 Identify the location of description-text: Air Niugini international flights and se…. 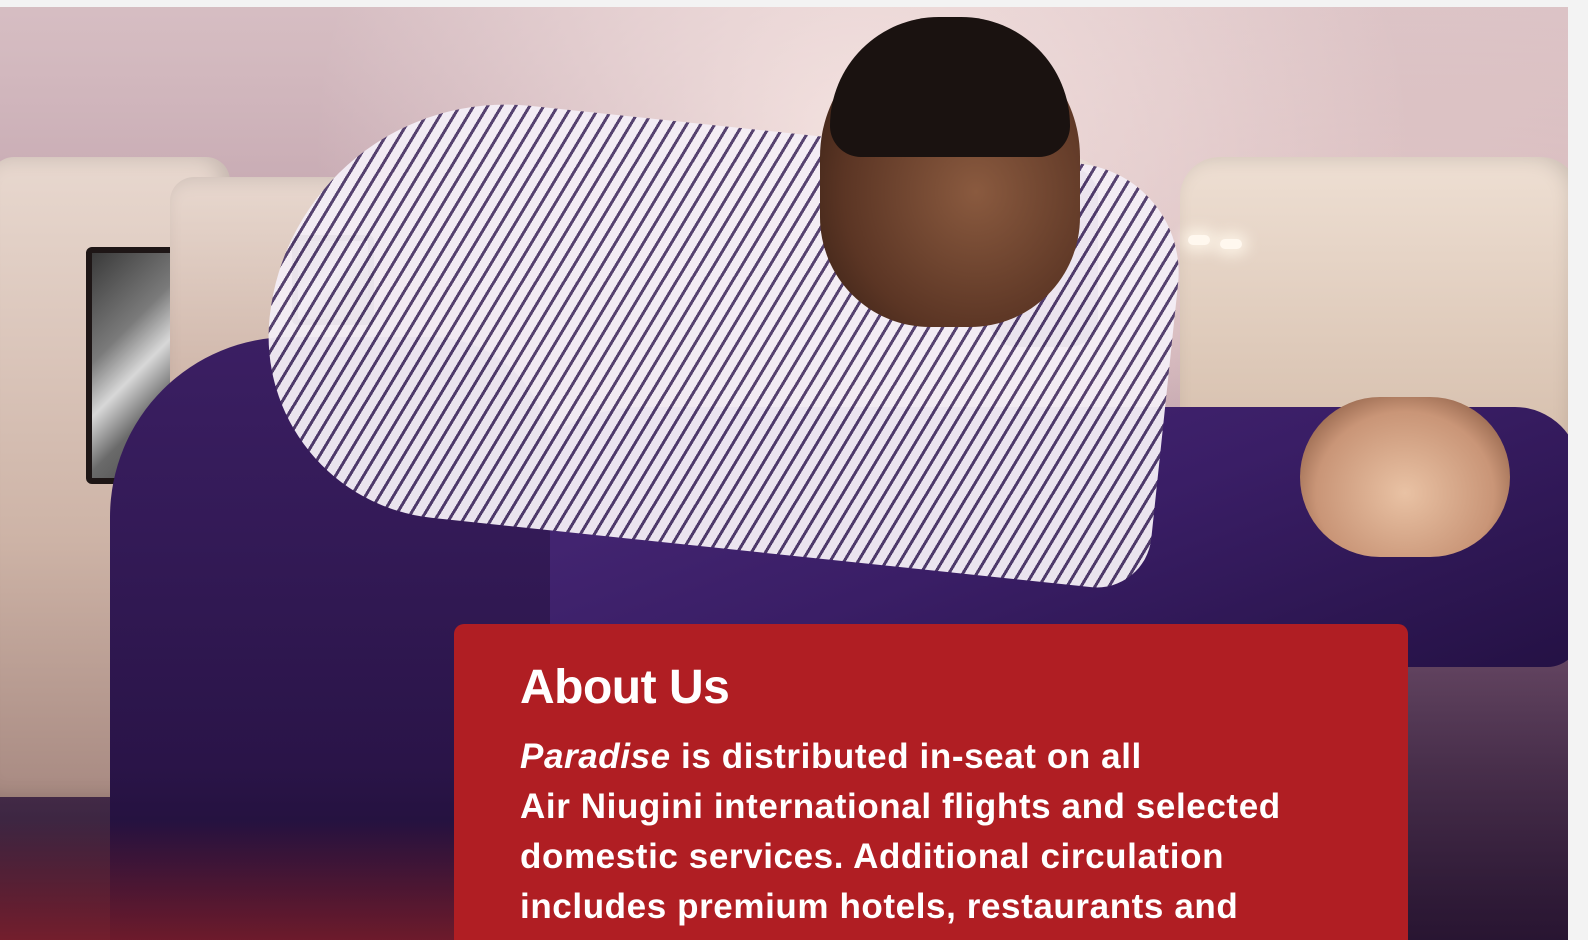
(900, 856).